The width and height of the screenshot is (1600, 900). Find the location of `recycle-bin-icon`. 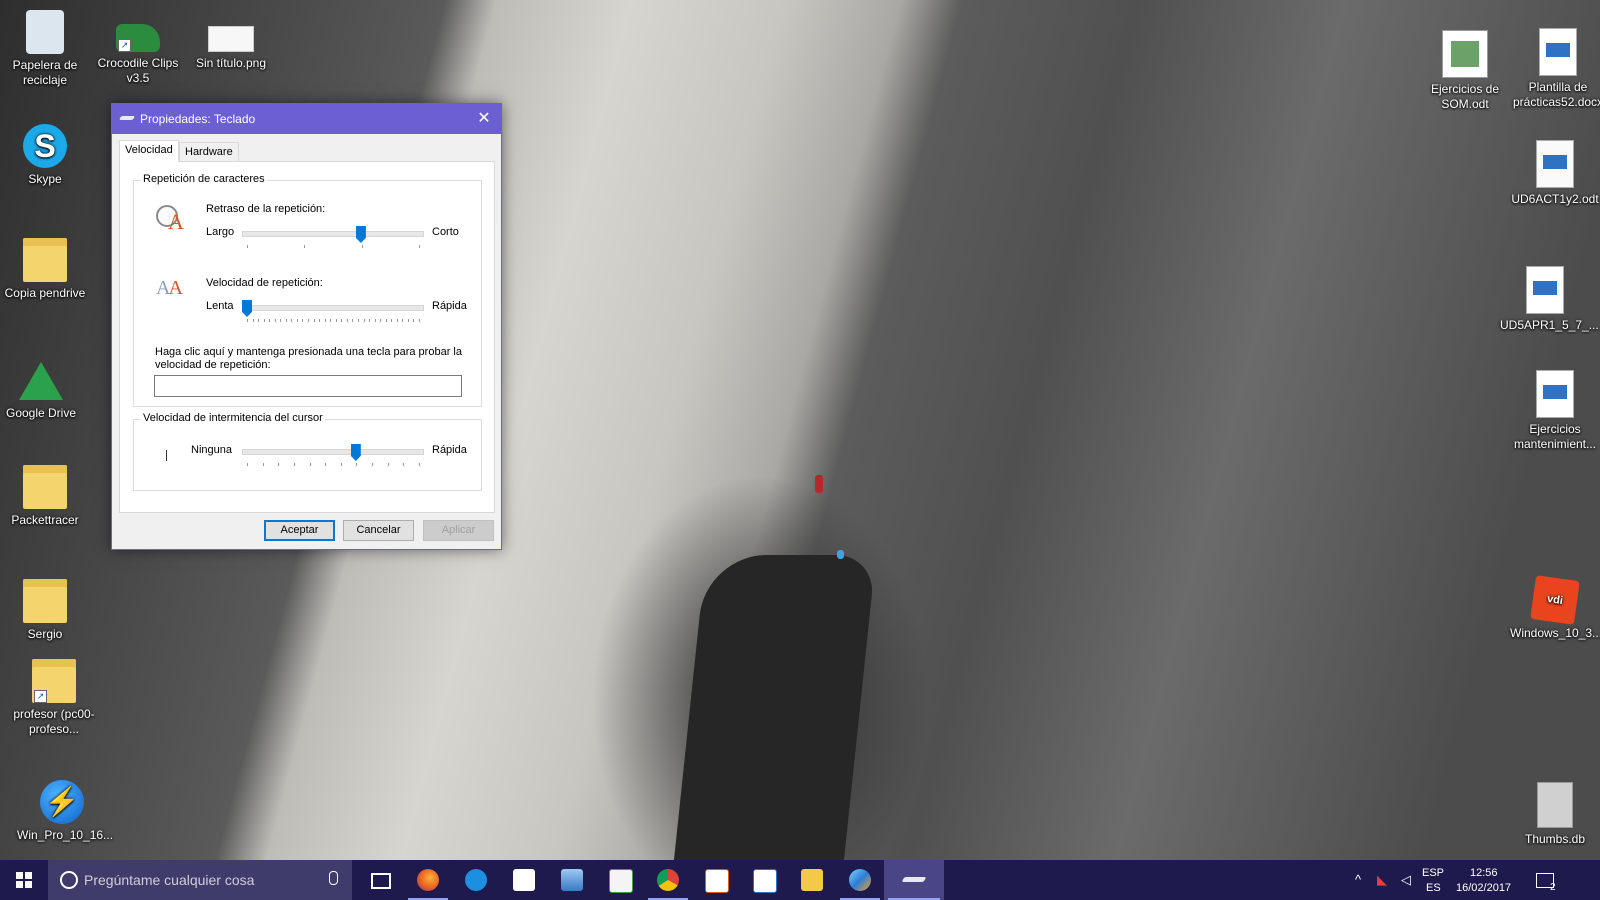

recycle-bin-icon is located at coordinates (45, 32).